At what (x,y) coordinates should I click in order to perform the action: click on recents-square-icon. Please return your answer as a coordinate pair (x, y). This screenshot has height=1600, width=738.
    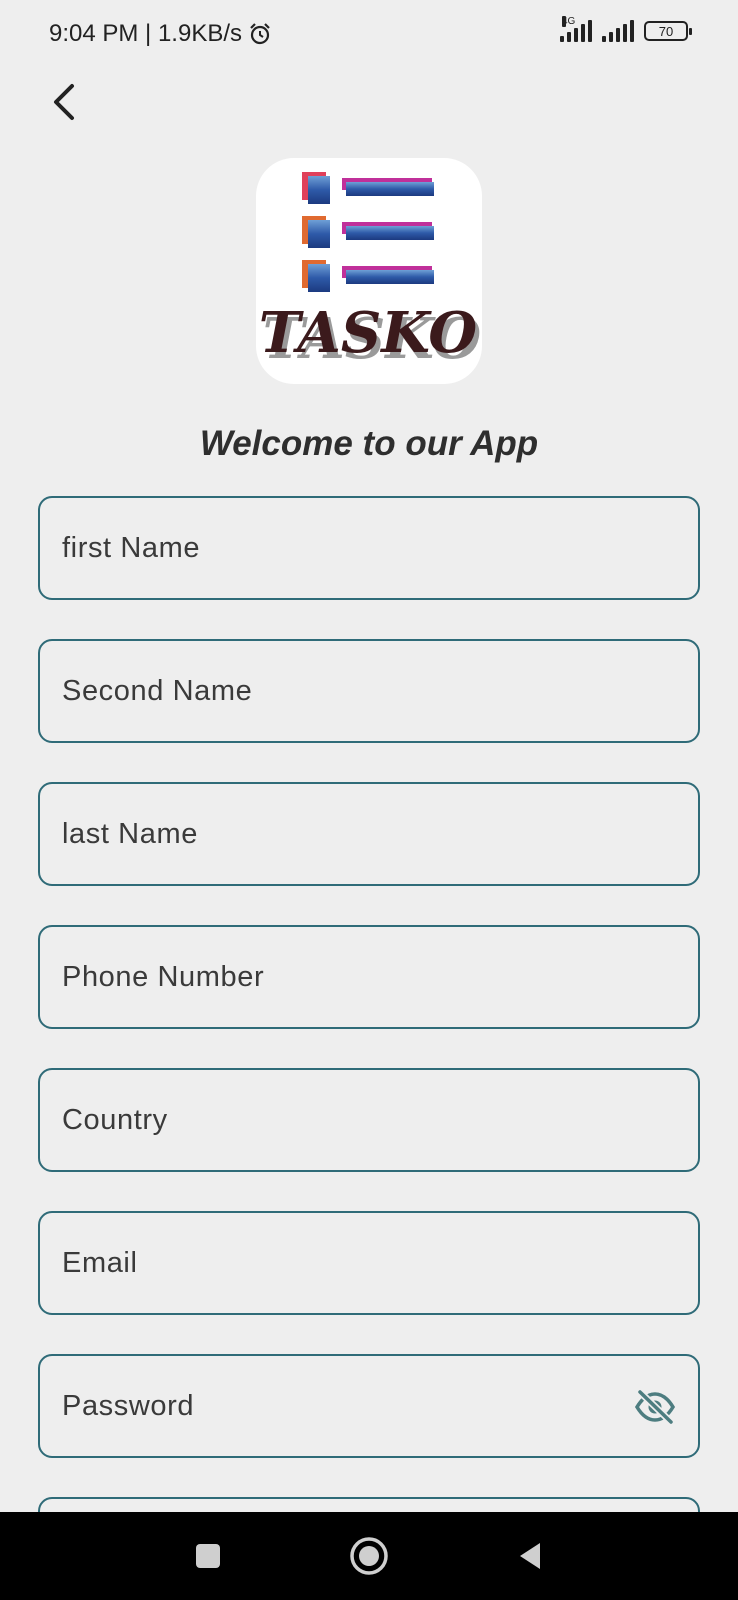
    Looking at the image, I should click on (208, 1556).